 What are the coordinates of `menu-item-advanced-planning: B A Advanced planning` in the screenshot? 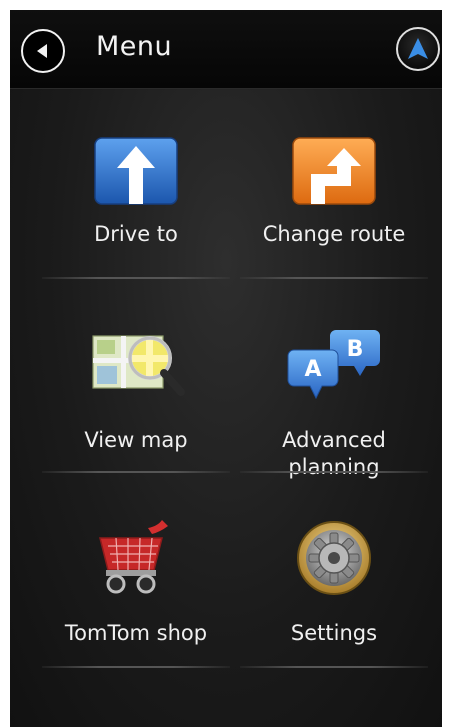 It's located at (334, 400).